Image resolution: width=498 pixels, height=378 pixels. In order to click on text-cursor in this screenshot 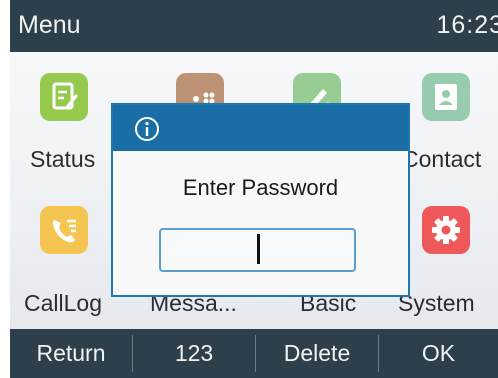, I will do `click(258, 249)`.